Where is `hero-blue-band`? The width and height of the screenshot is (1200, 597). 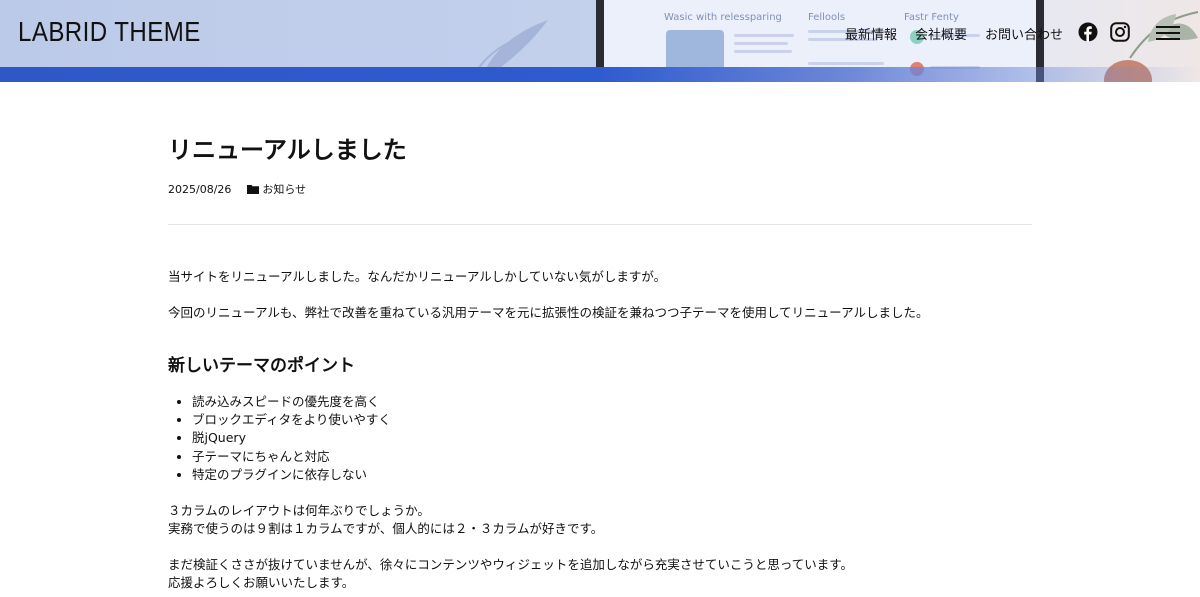
hero-blue-band is located at coordinates (600, 74).